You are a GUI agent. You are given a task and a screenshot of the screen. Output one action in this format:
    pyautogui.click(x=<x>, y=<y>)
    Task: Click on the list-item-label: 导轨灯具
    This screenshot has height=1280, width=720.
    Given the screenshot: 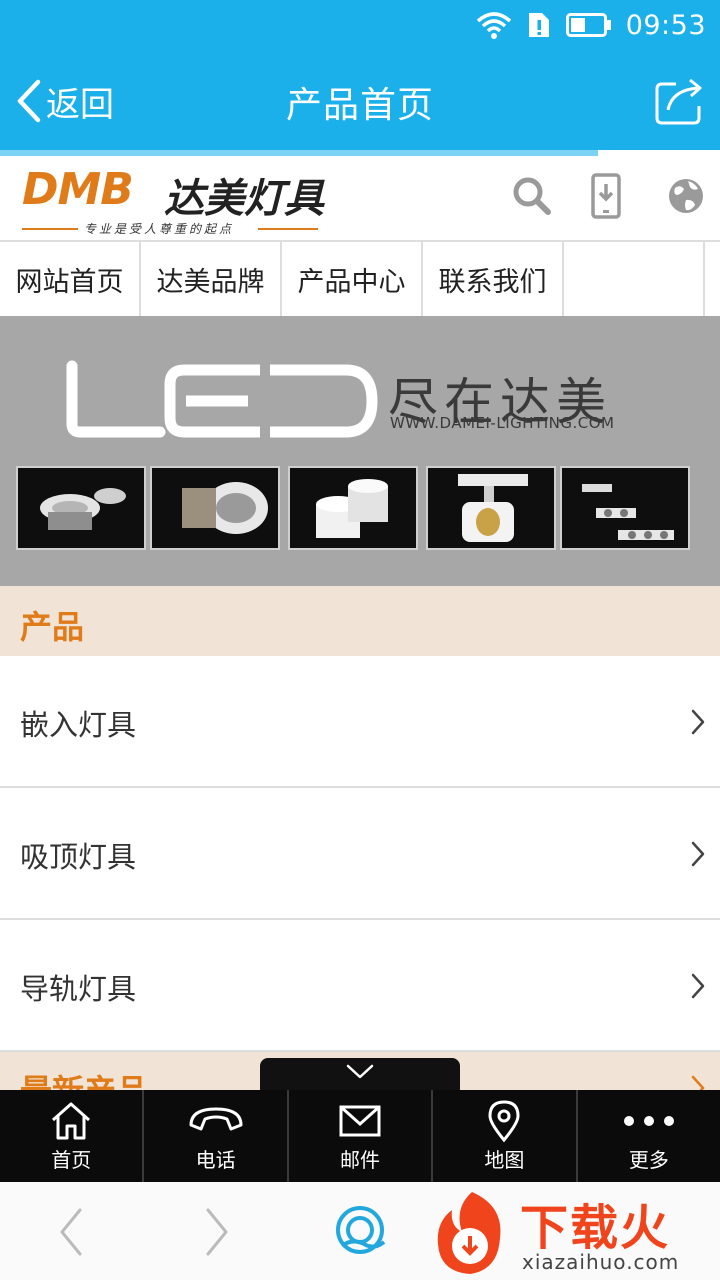 What is the action you would take?
    pyautogui.click(x=78, y=989)
    